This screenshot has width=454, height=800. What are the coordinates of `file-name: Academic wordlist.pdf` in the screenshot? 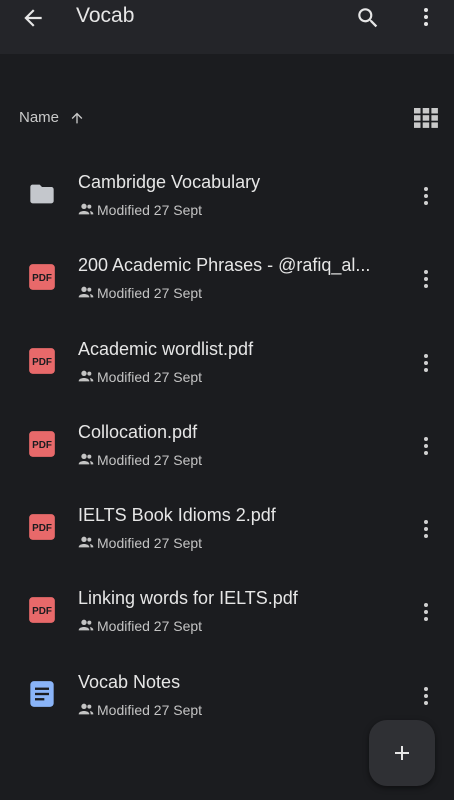 It's located at (166, 348).